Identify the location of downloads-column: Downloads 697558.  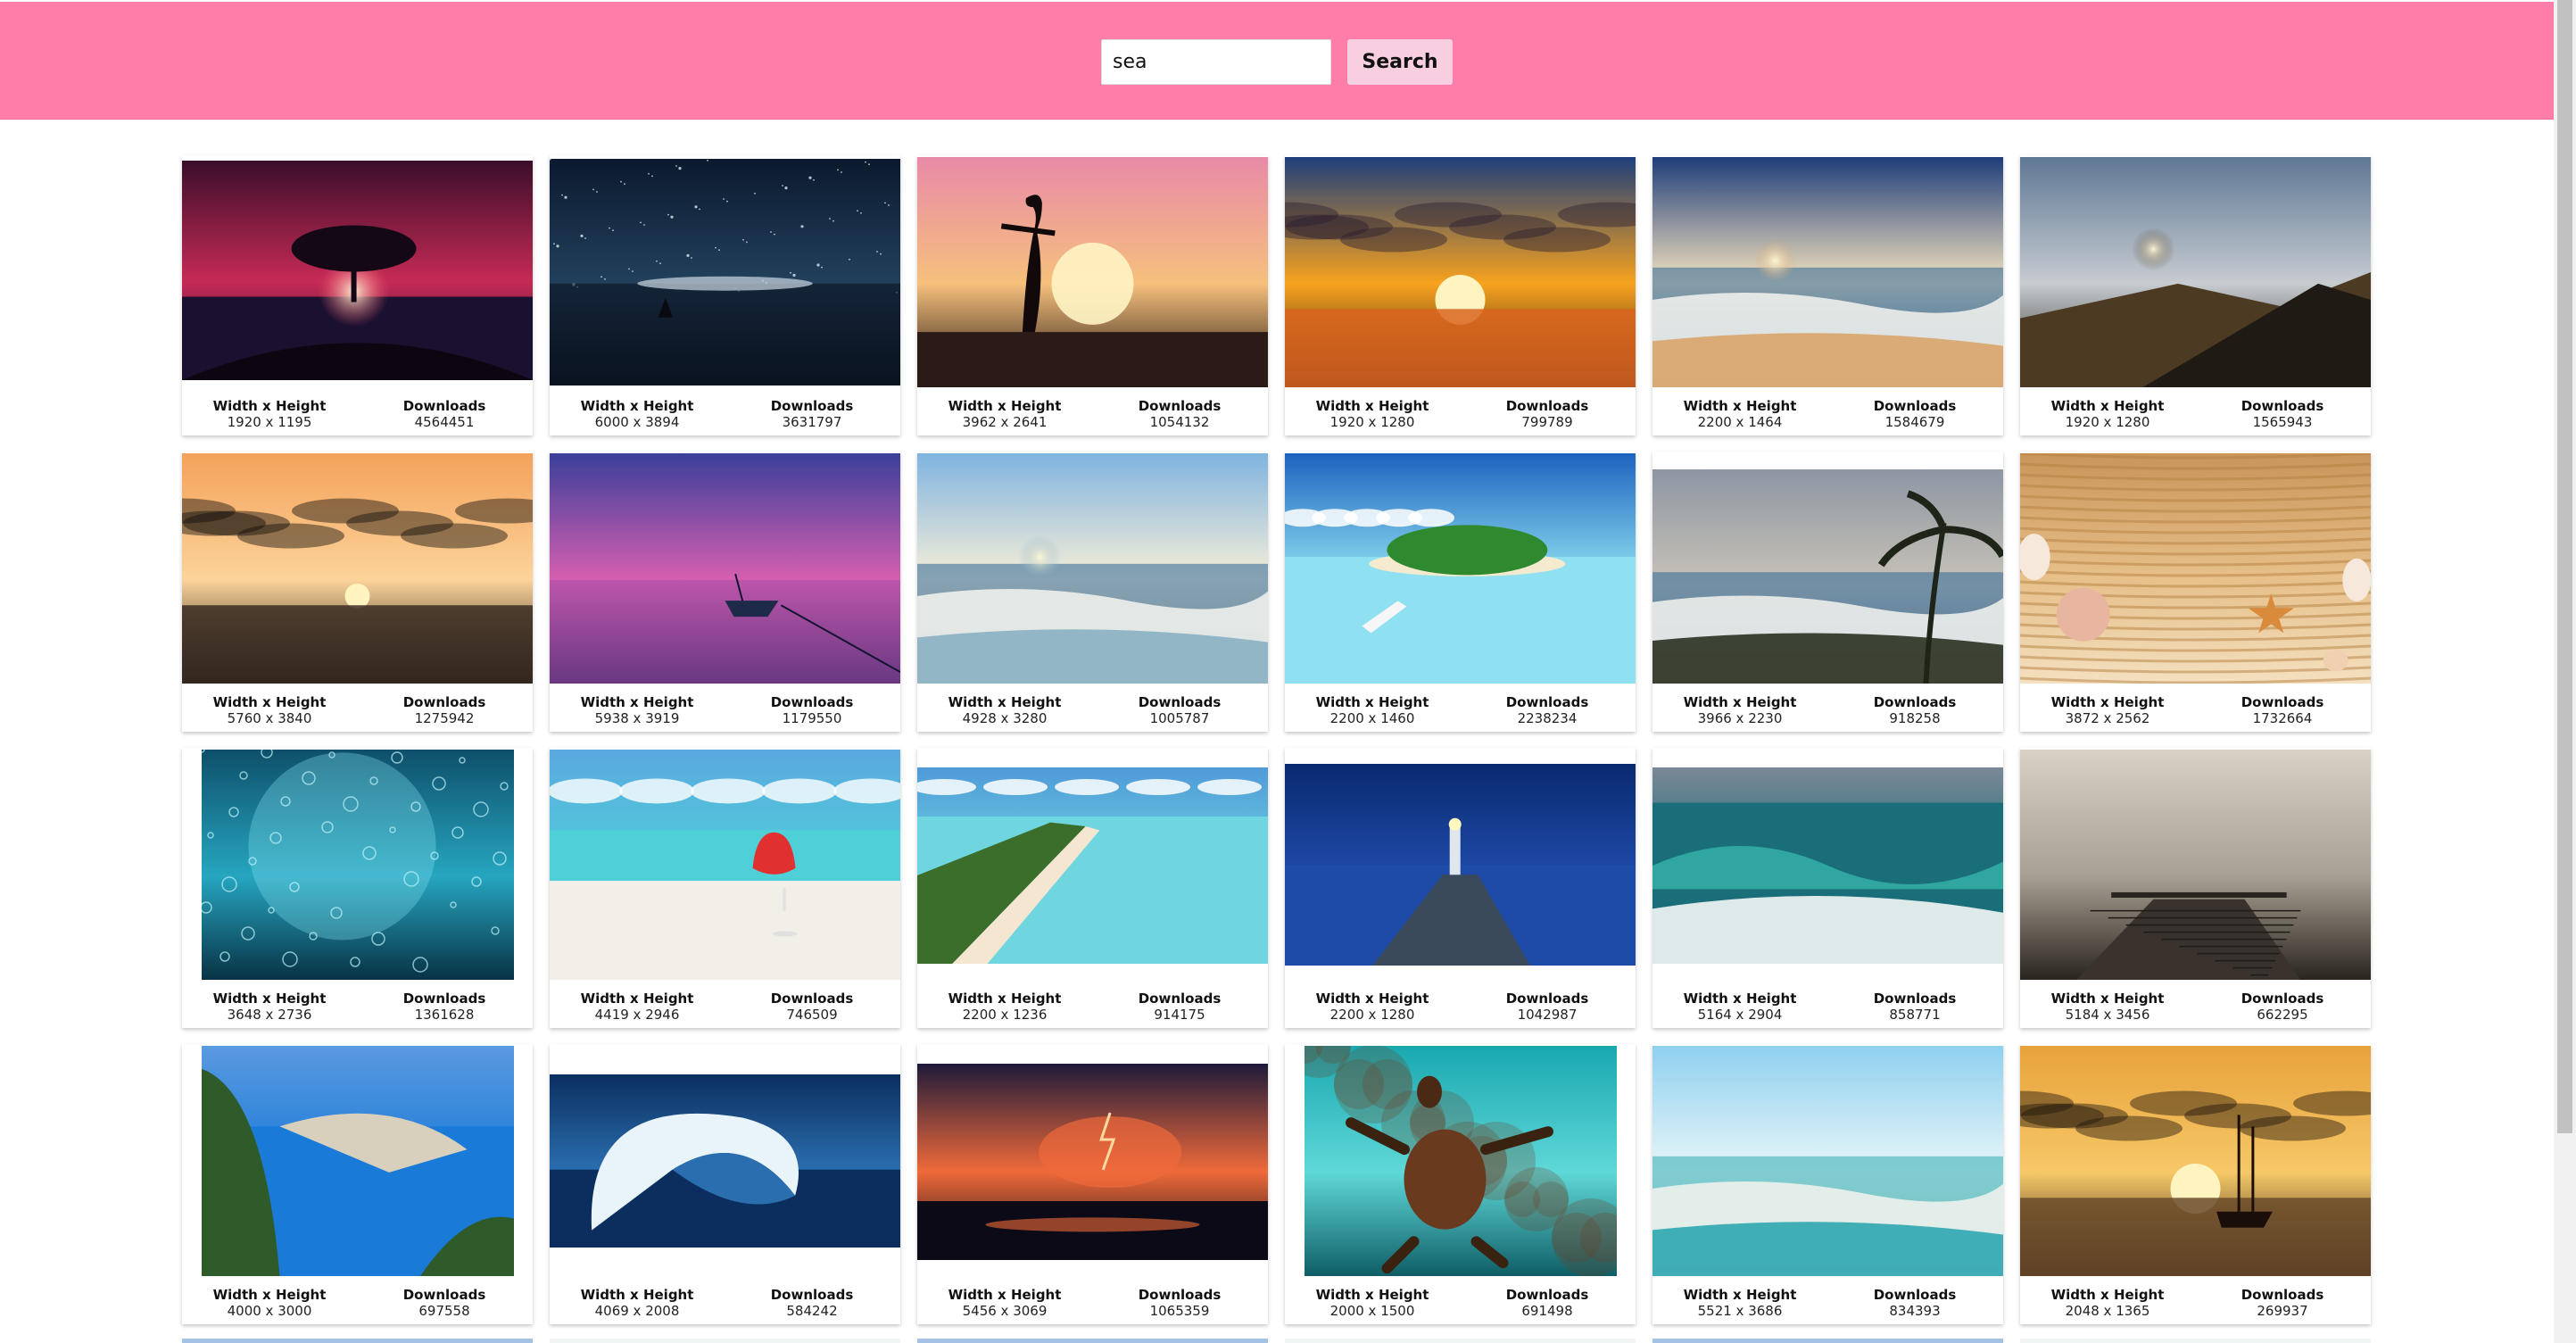
(444, 1303).